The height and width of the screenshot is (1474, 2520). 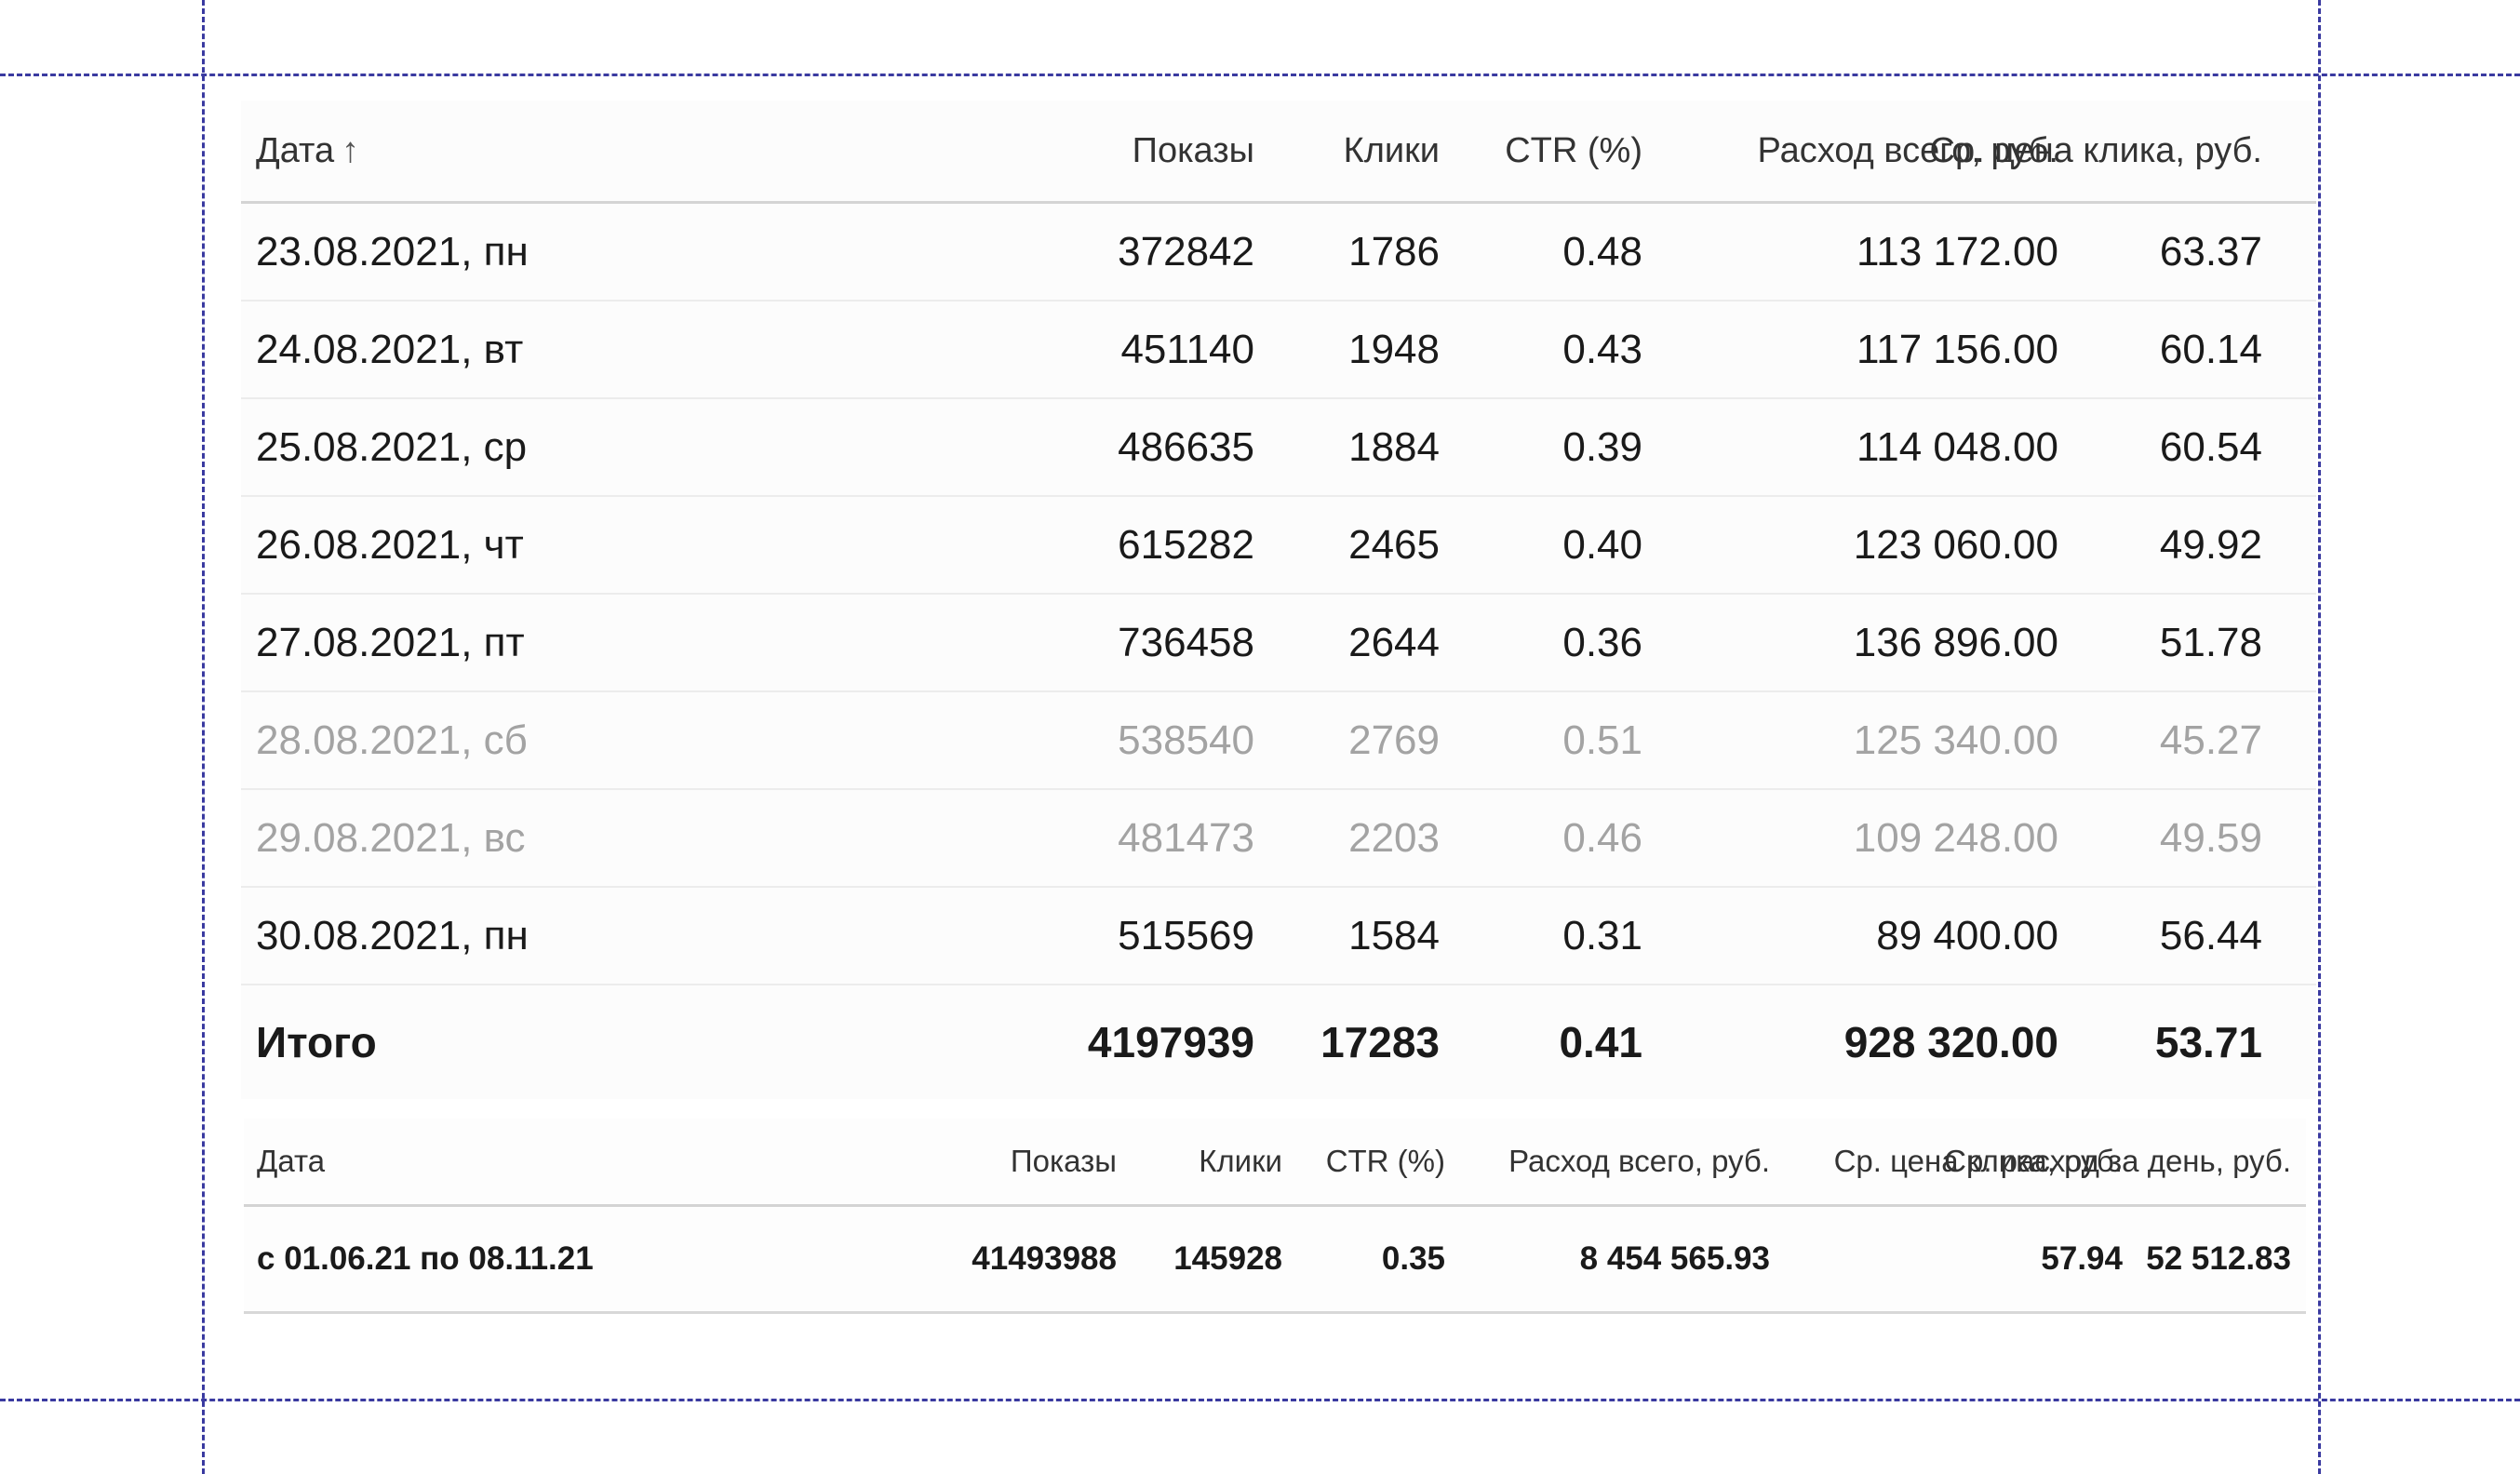 What do you see at coordinates (1639, 1161) in the screenshot?
I see `column-header-spend: Расход всего, руб.` at bounding box center [1639, 1161].